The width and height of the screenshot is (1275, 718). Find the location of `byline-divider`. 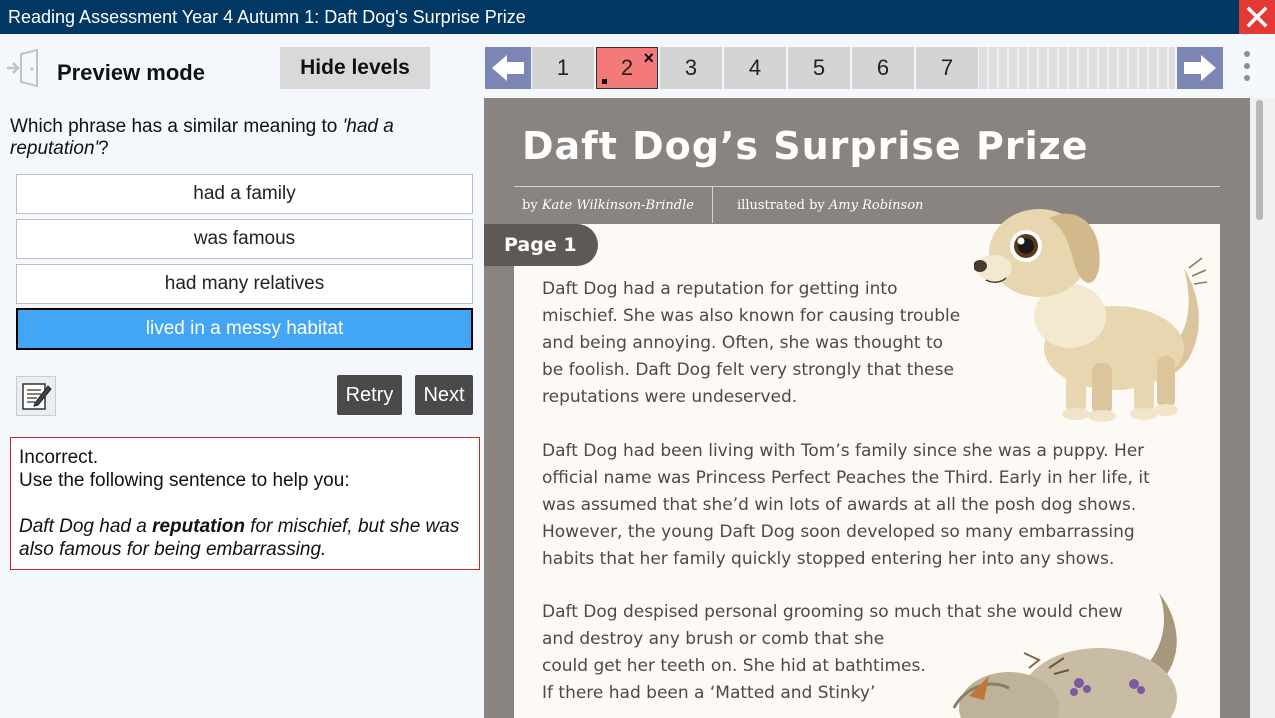

byline-divider is located at coordinates (712, 205).